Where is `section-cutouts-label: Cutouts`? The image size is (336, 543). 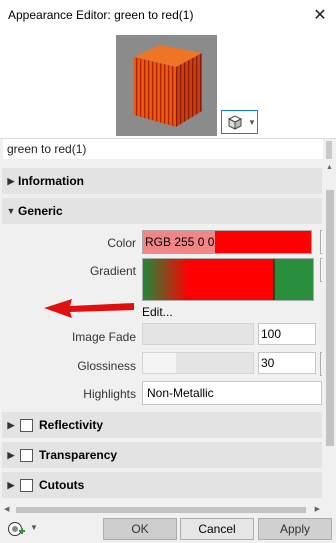
section-cutouts-label: Cutouts is located at coordinates (62, 485).